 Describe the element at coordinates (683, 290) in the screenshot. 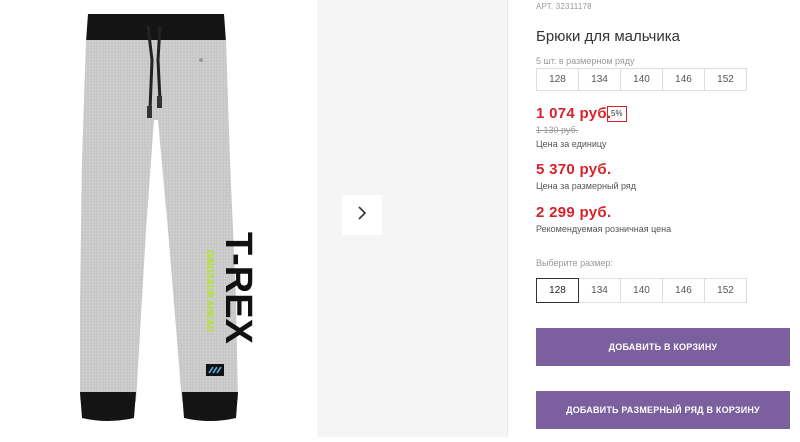

I see `size-option-146: 146` at that location.